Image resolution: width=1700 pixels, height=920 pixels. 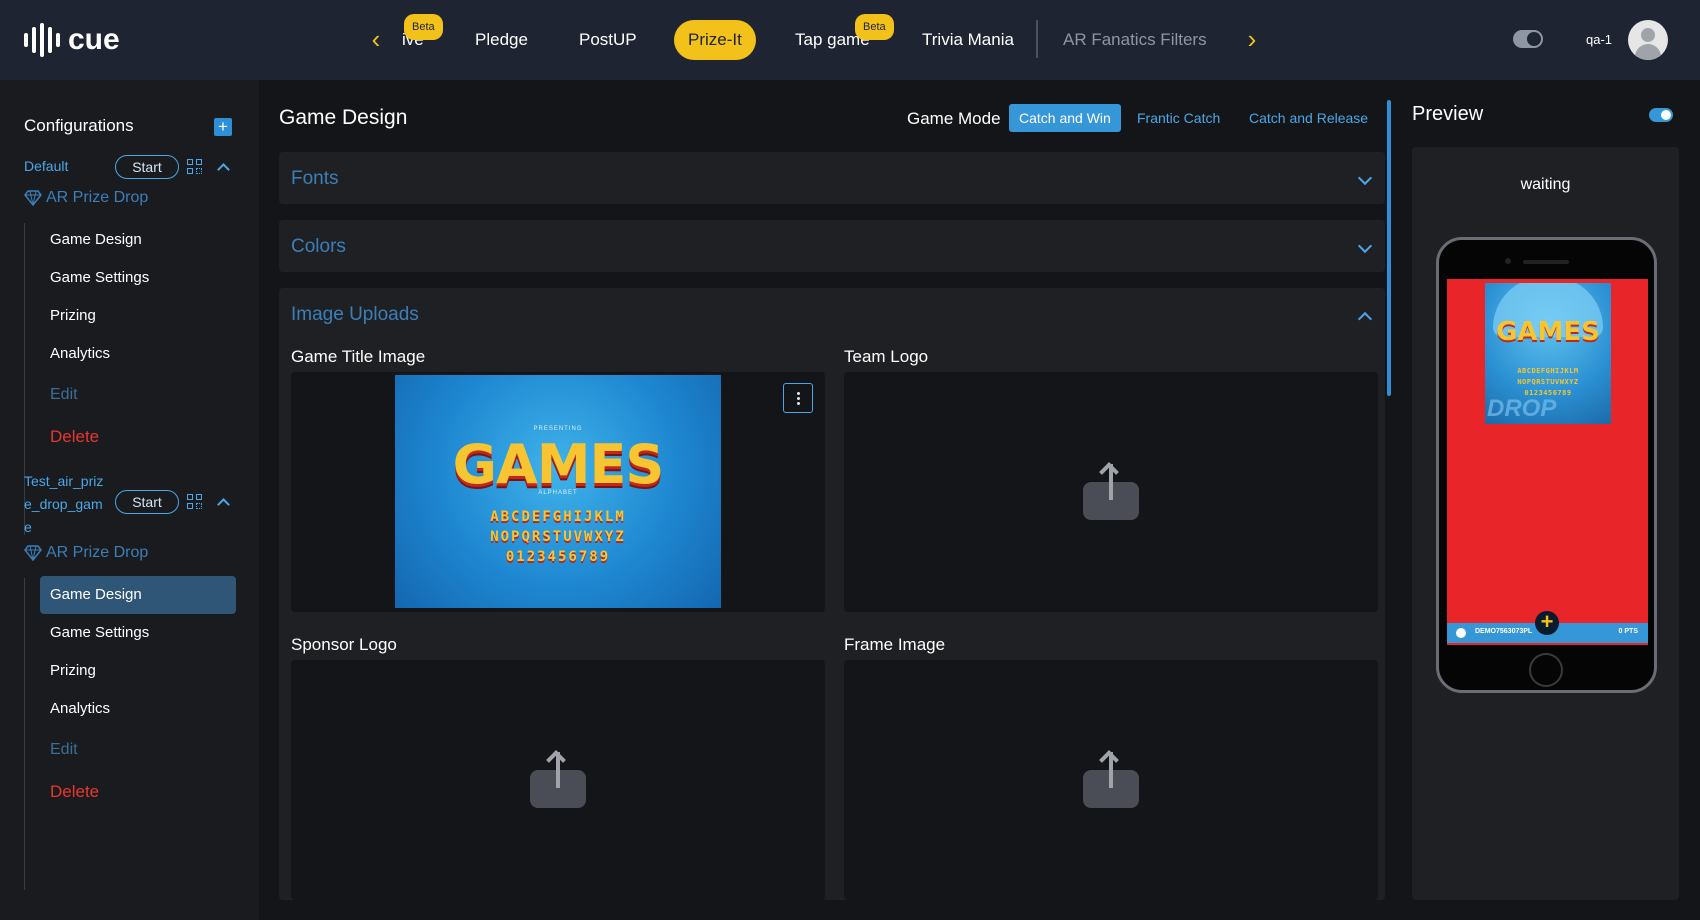 I want to click on cue-logo: cue, so click(x=72, y=40).